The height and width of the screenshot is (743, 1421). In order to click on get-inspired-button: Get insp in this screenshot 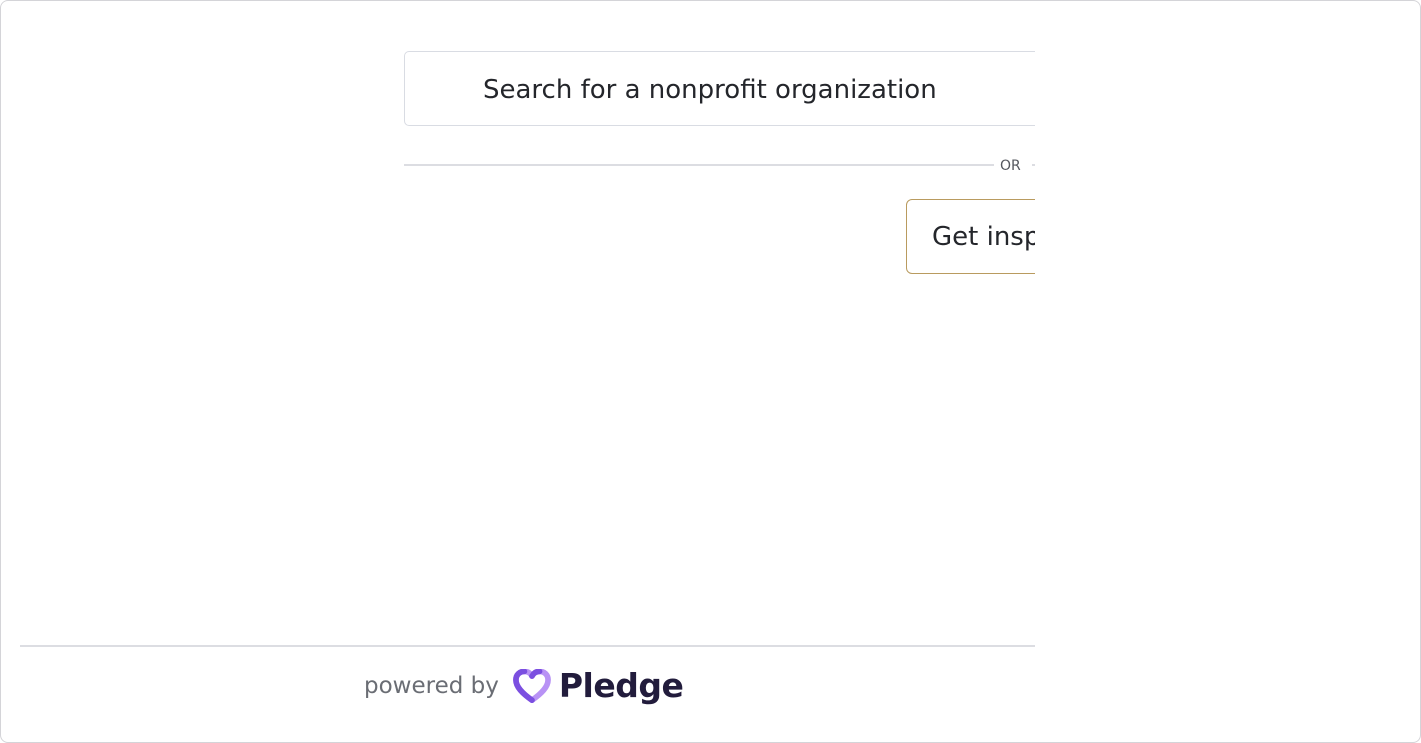, I will do `click(970, 236)`.